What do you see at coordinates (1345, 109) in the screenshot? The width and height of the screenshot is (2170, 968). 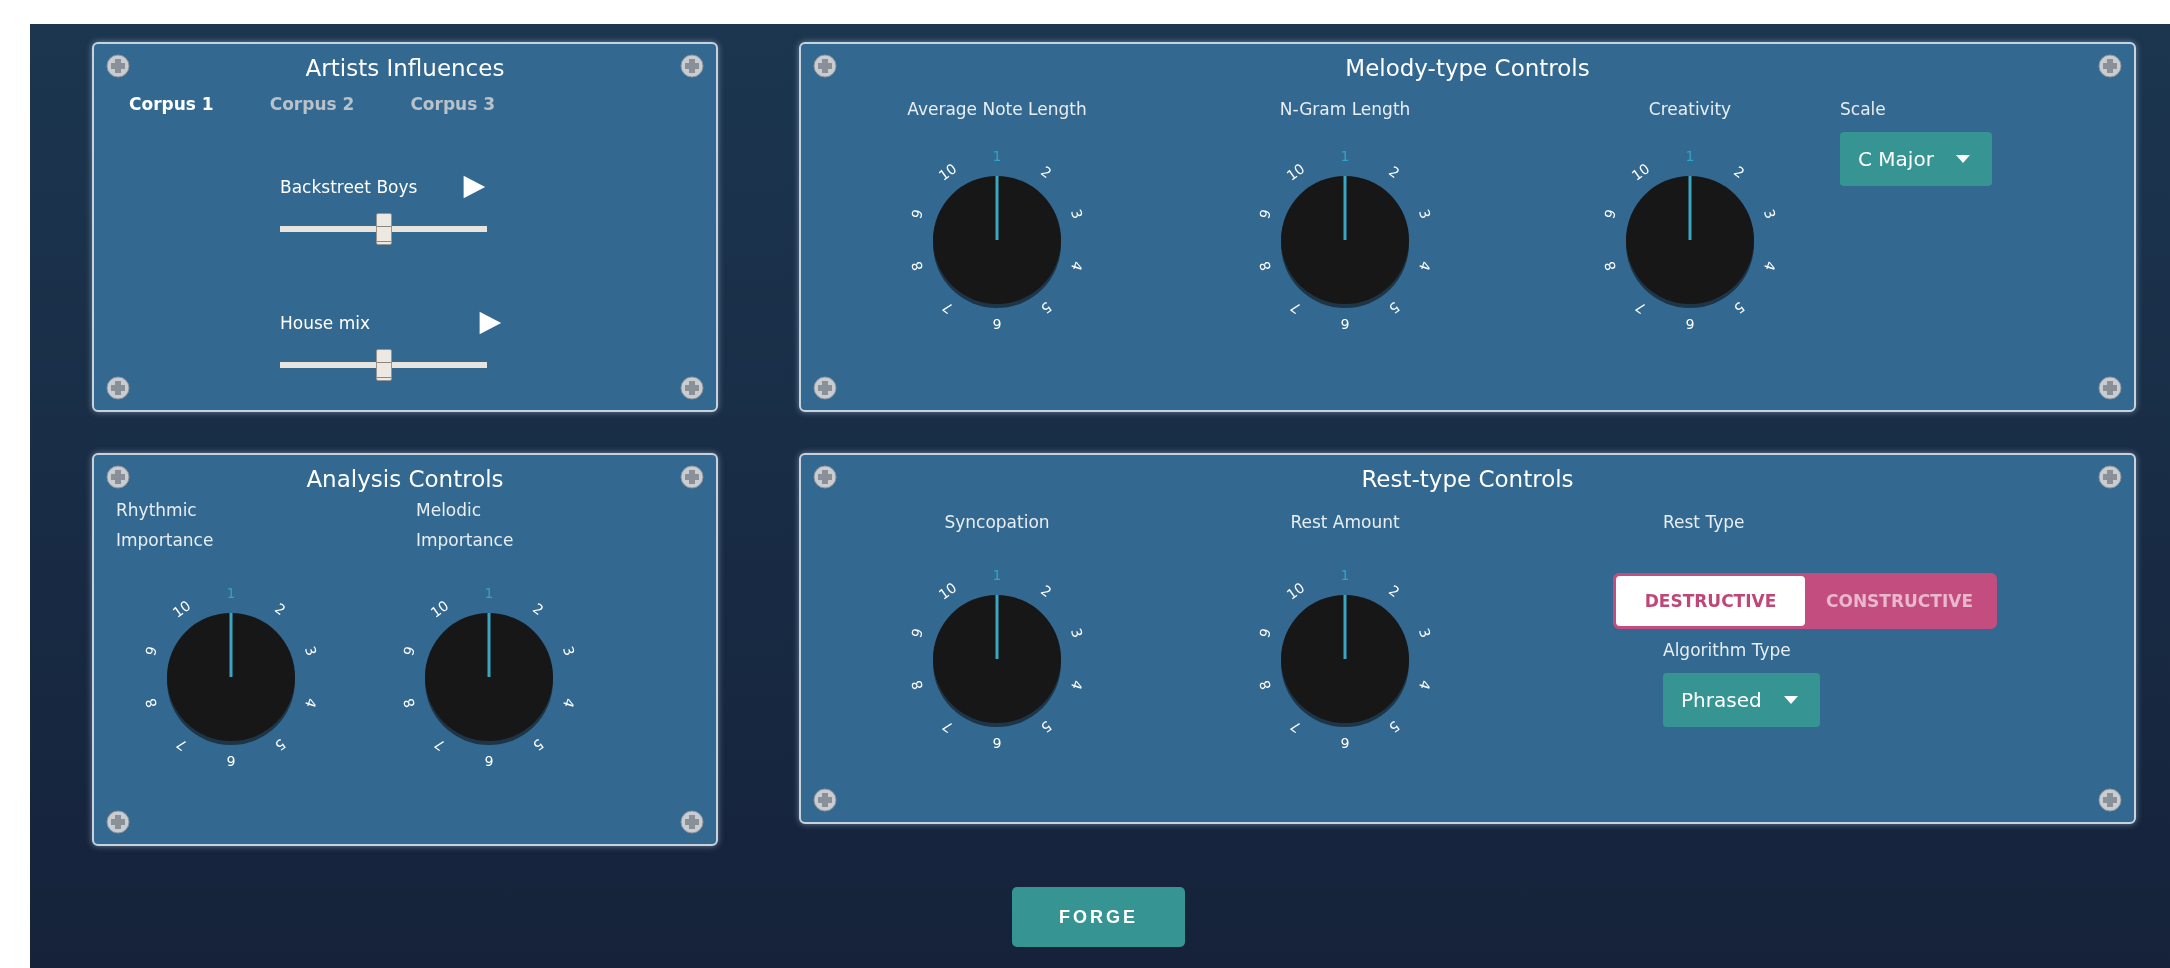 I see `knob-label: N-Gram Length` at bounding box center [1345, 109].